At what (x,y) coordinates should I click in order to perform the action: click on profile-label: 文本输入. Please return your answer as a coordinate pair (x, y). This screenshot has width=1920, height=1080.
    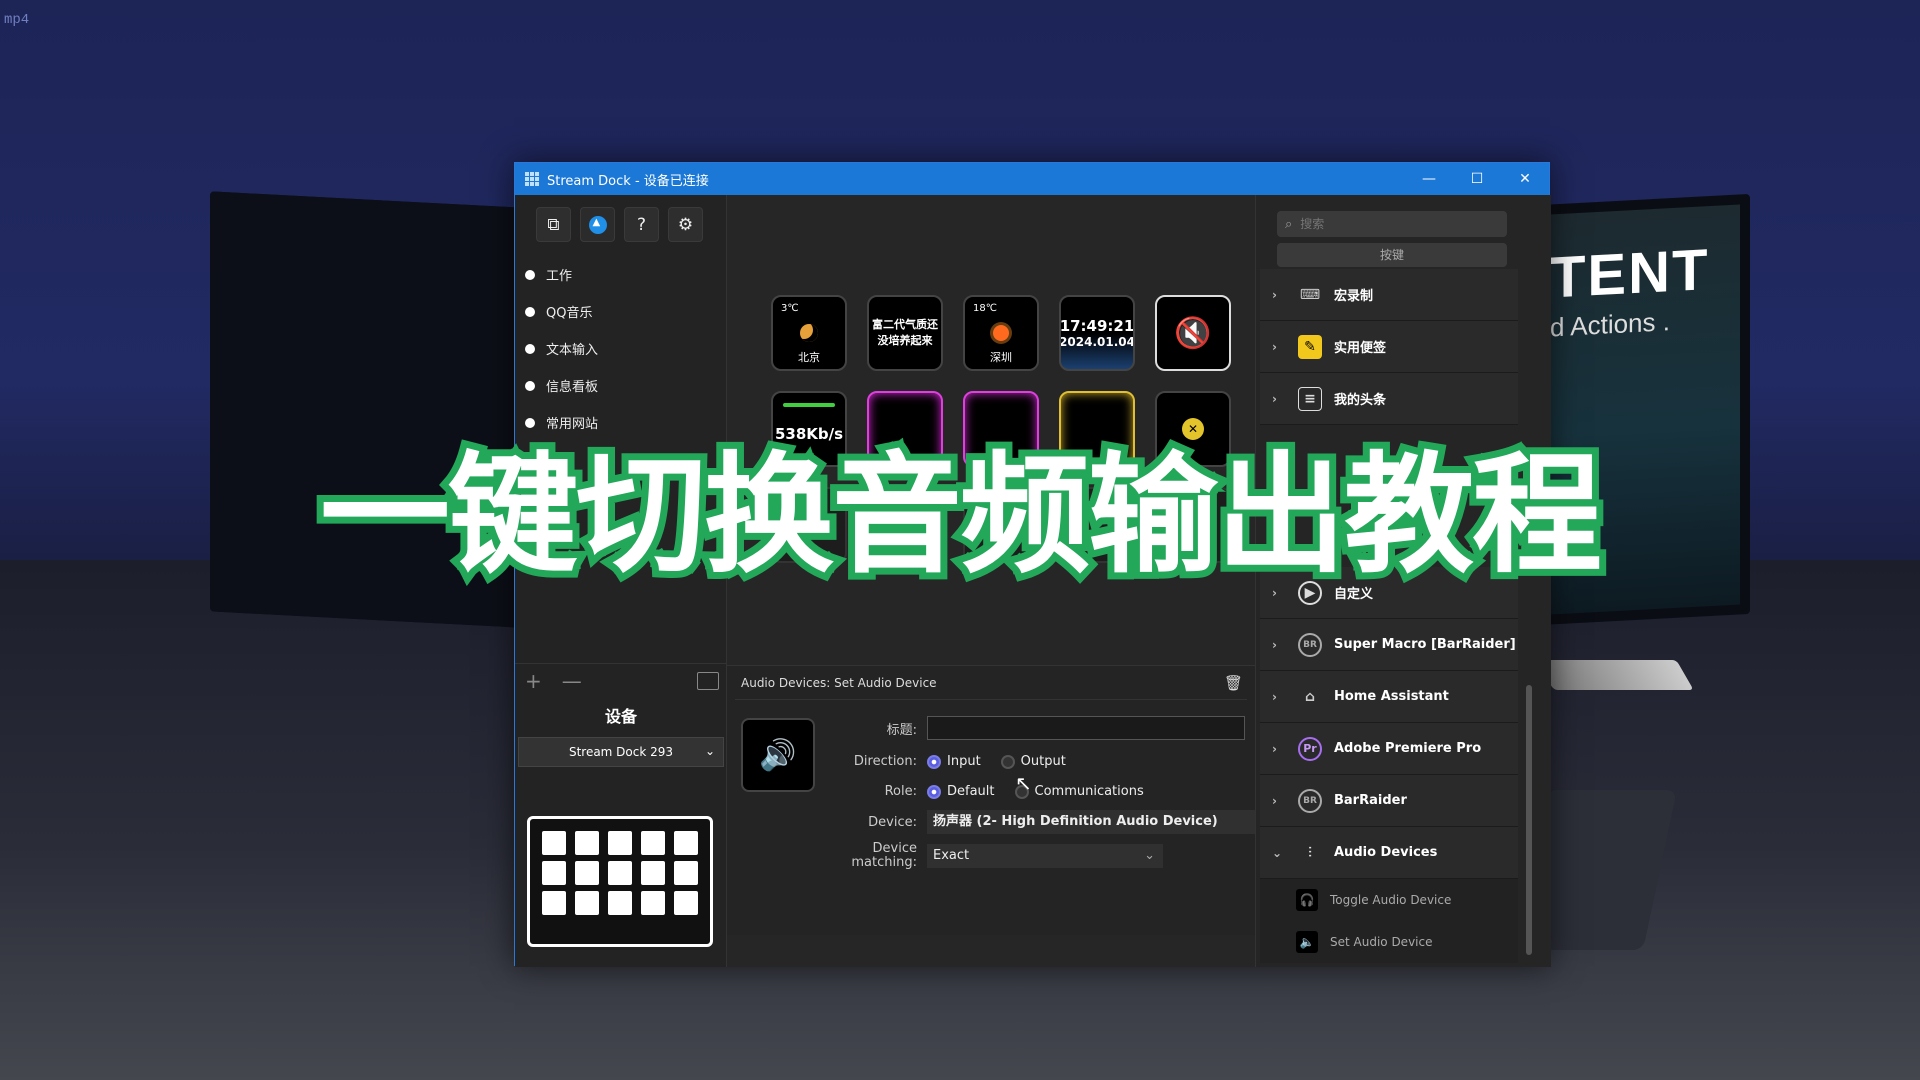
    Looking at the image, I should click on (572, 350).